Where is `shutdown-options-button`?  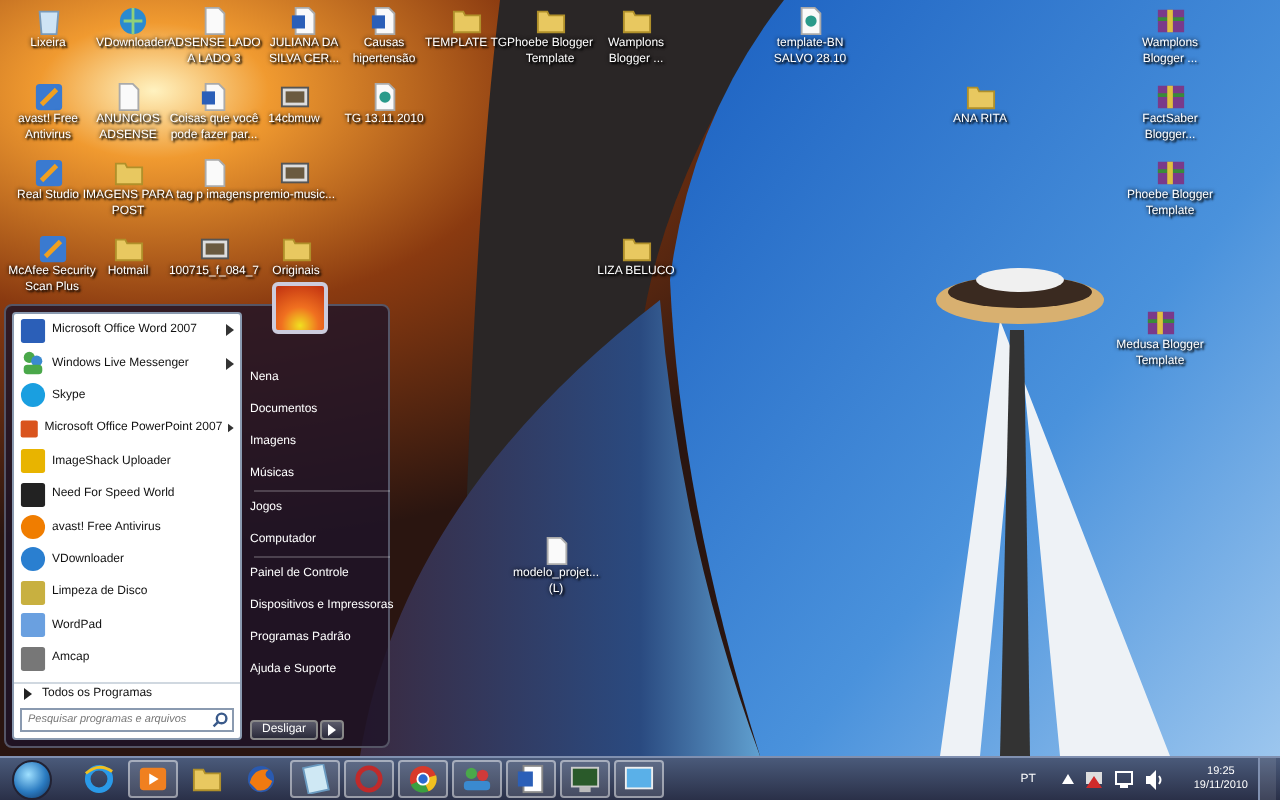
shutdown-options-button is located at coordinates (332, 730).